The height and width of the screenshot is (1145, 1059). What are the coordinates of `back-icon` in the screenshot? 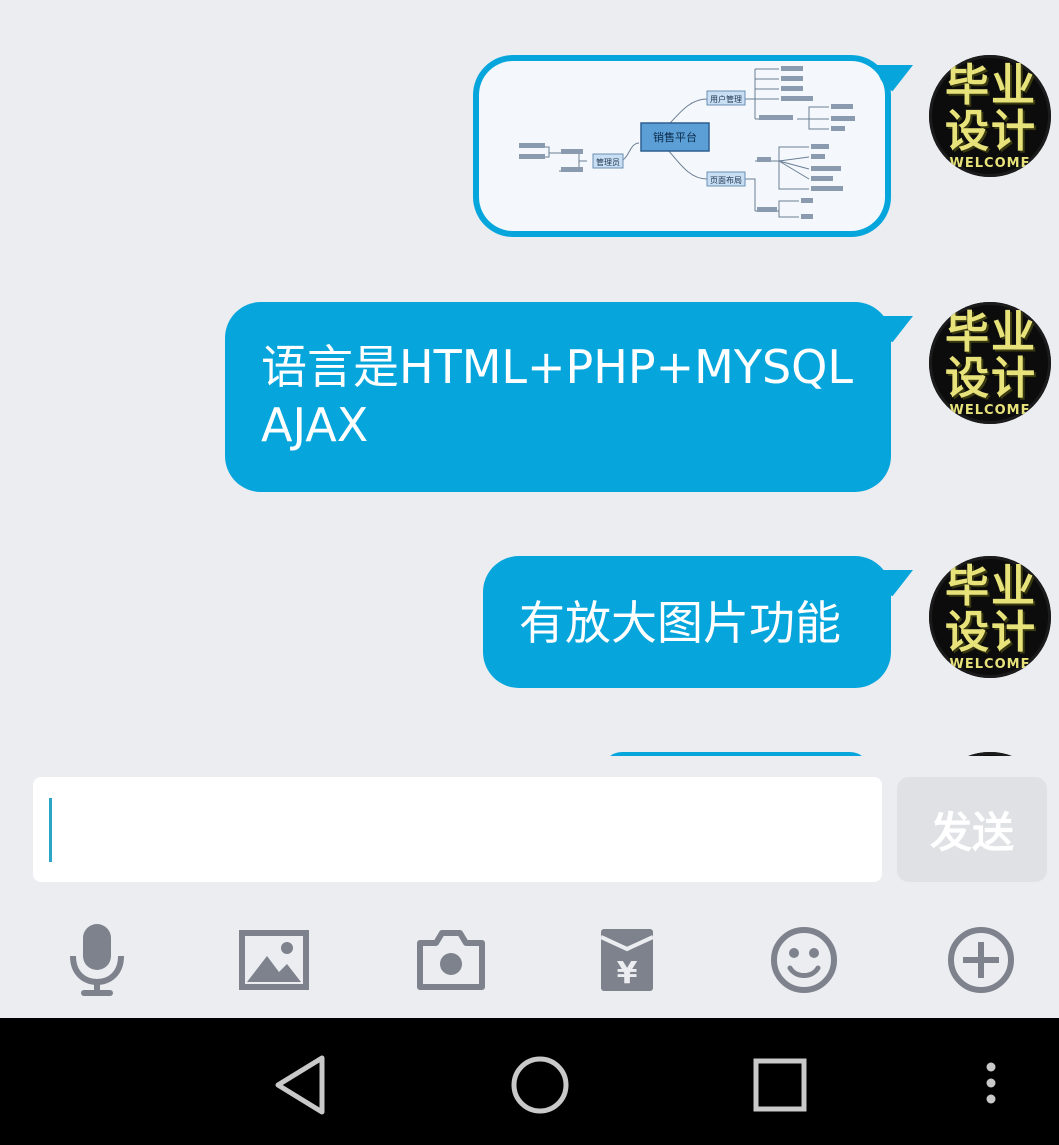 It's located at (301, 1085).